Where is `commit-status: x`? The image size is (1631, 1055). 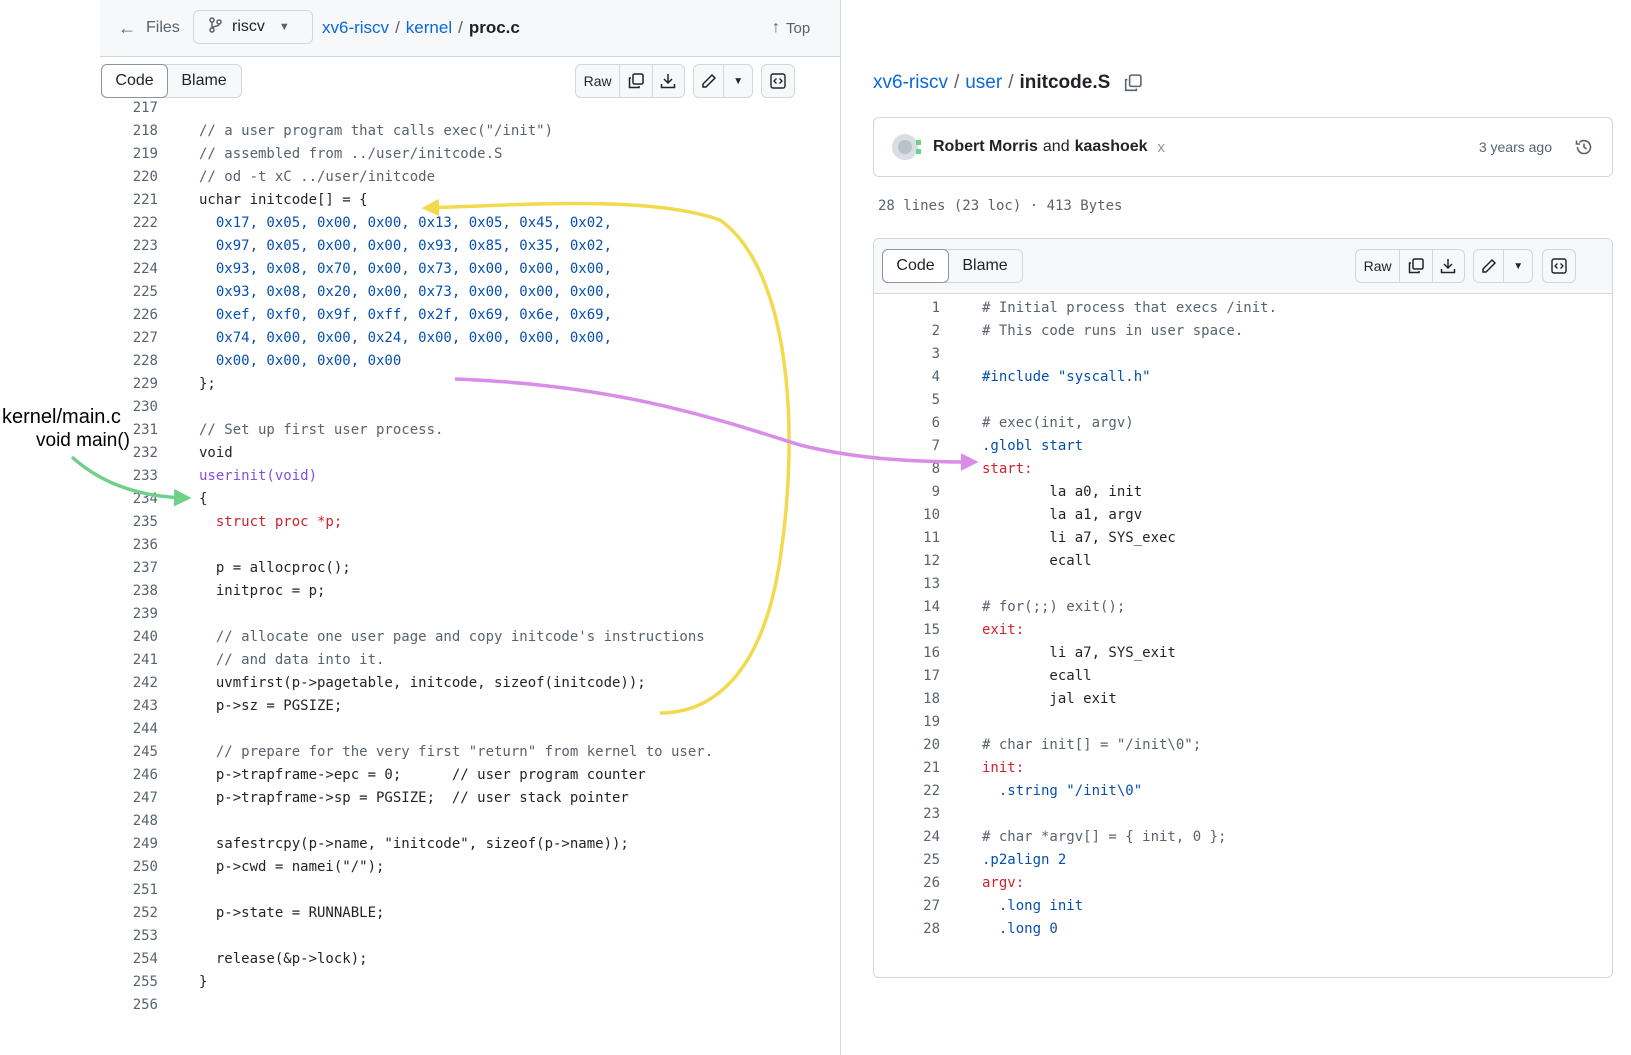
commit-status: x is located at coordinates (1162, 147).